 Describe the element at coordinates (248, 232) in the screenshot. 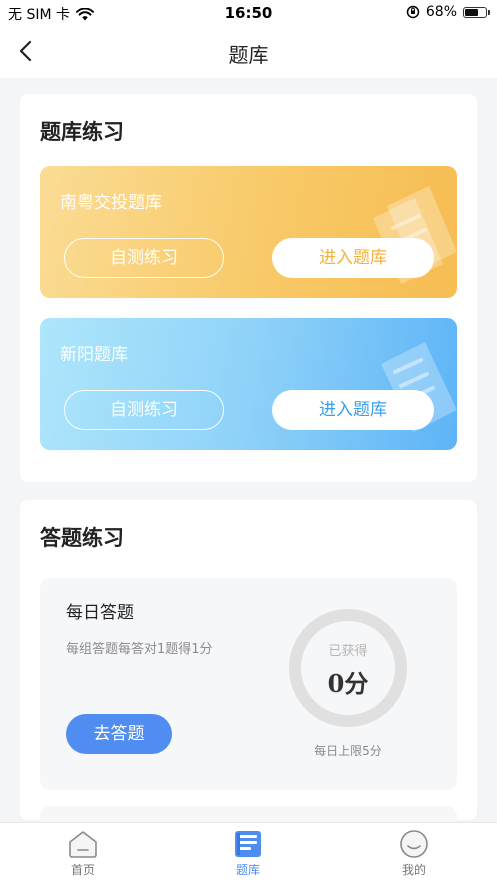

I see `bank-card-nanyue: 南粤交投题库 自测练习 进入题库` at that location.